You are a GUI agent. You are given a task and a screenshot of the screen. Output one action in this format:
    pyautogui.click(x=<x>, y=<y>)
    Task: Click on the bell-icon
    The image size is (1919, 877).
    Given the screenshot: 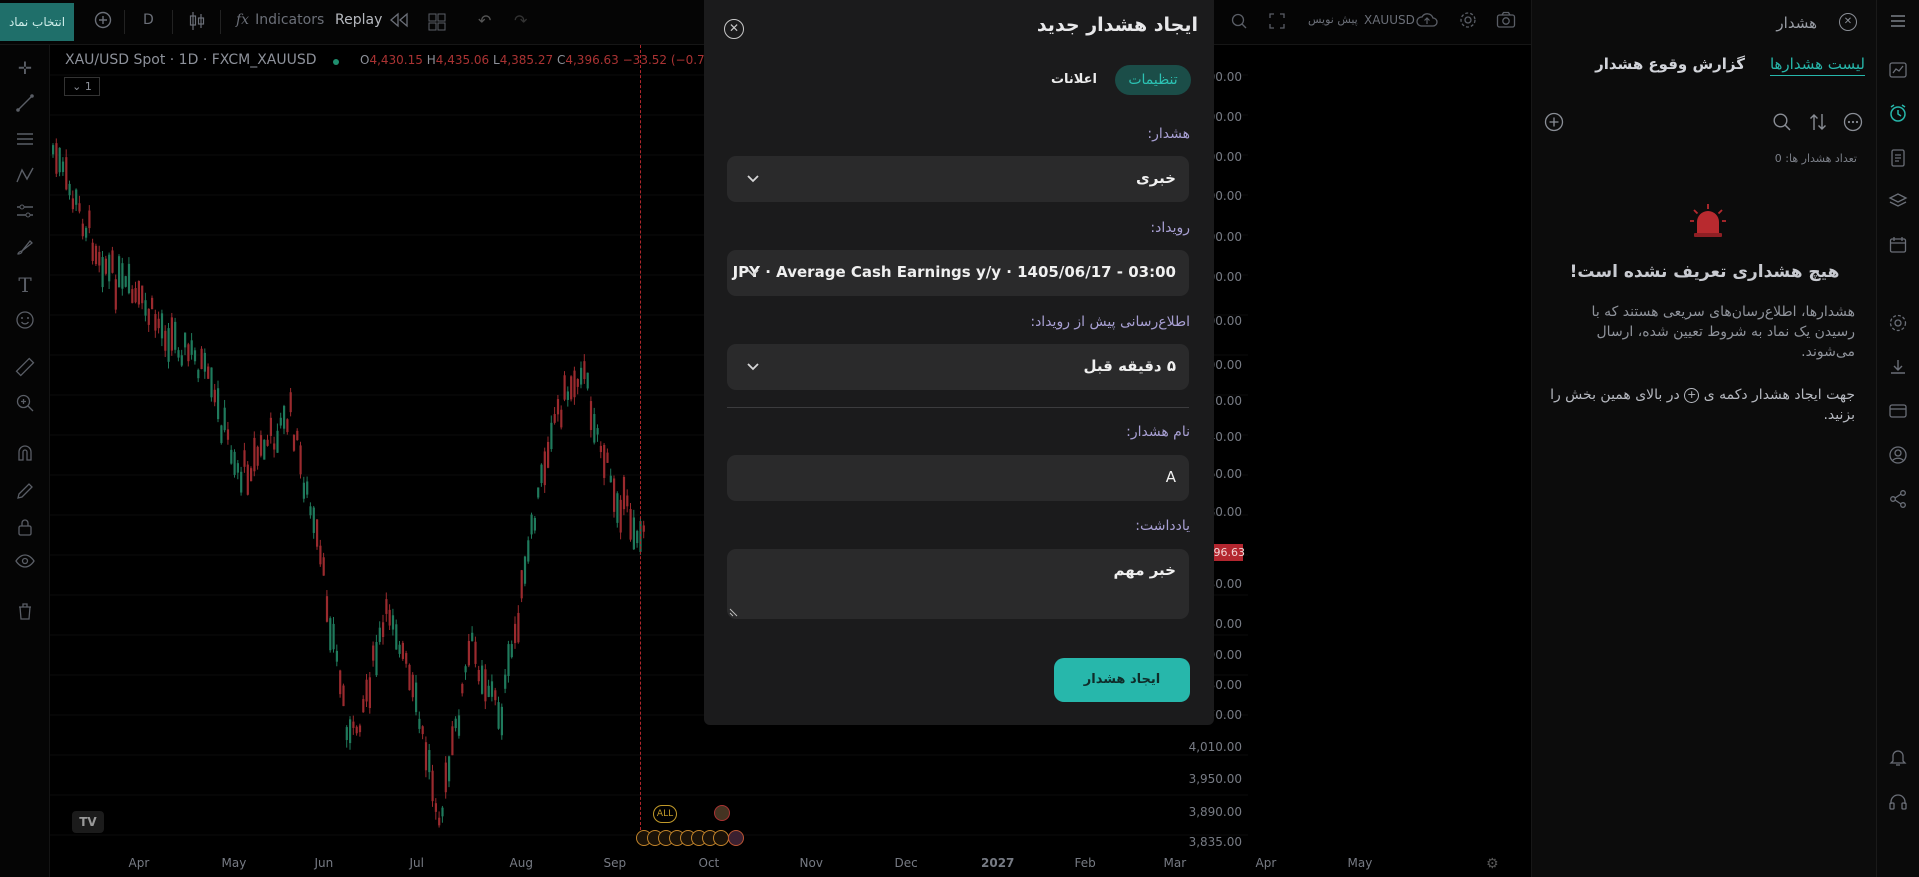 What is the action you would take?
    pyautogui.click(x=1898, y=759)
    